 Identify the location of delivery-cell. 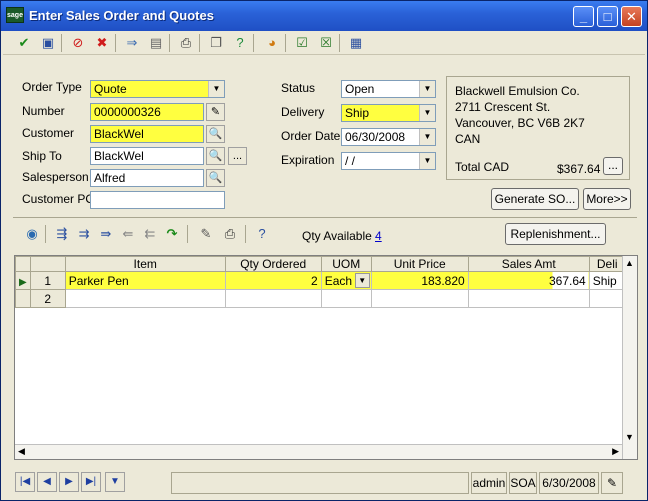
(607, 298).